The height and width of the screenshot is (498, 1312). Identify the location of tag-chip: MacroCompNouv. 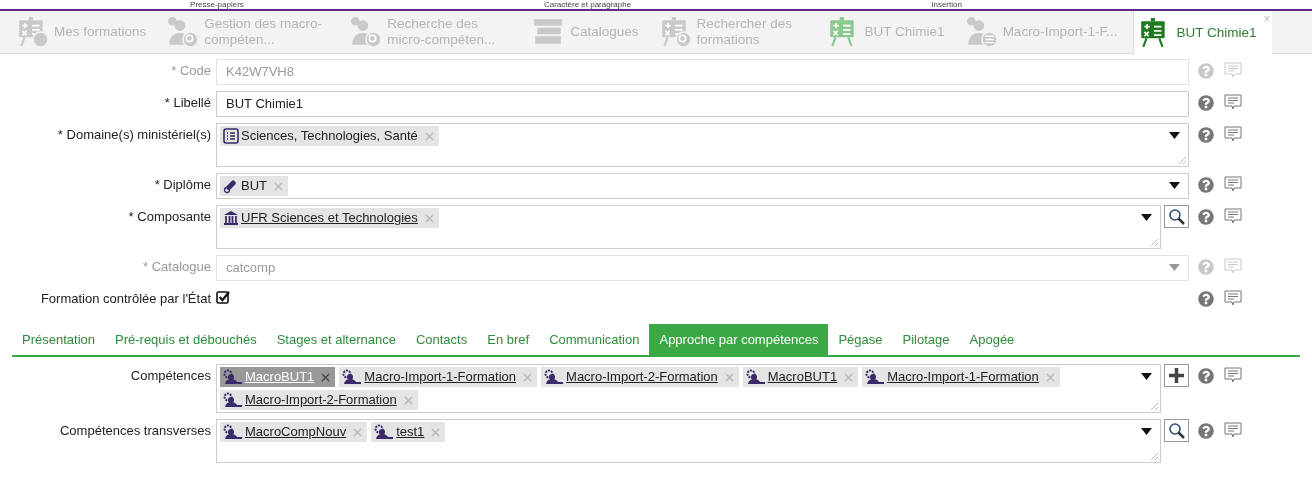
(294, 432).